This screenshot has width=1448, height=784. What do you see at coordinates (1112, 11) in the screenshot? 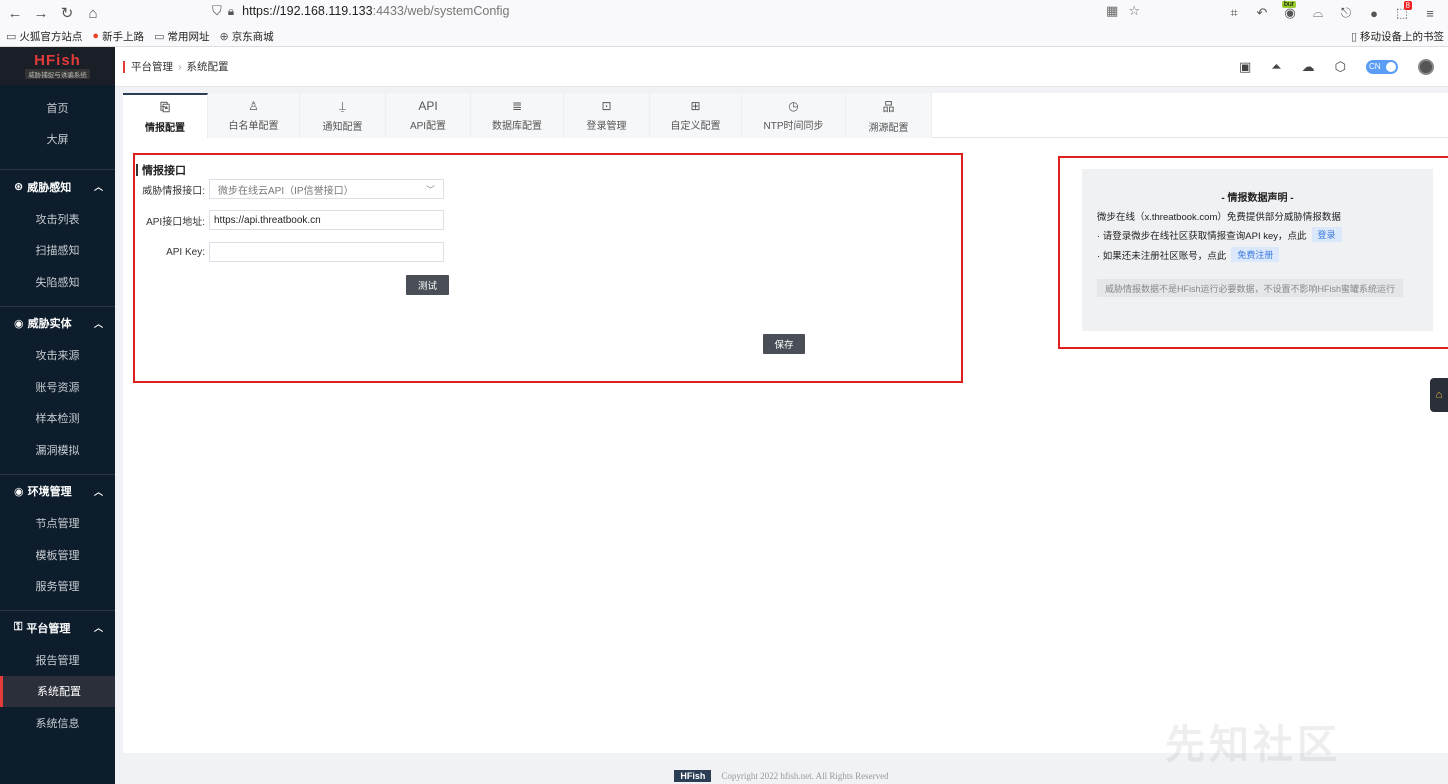
I see `qr-code-icon: ▦` at bounding box center [1112, 11].